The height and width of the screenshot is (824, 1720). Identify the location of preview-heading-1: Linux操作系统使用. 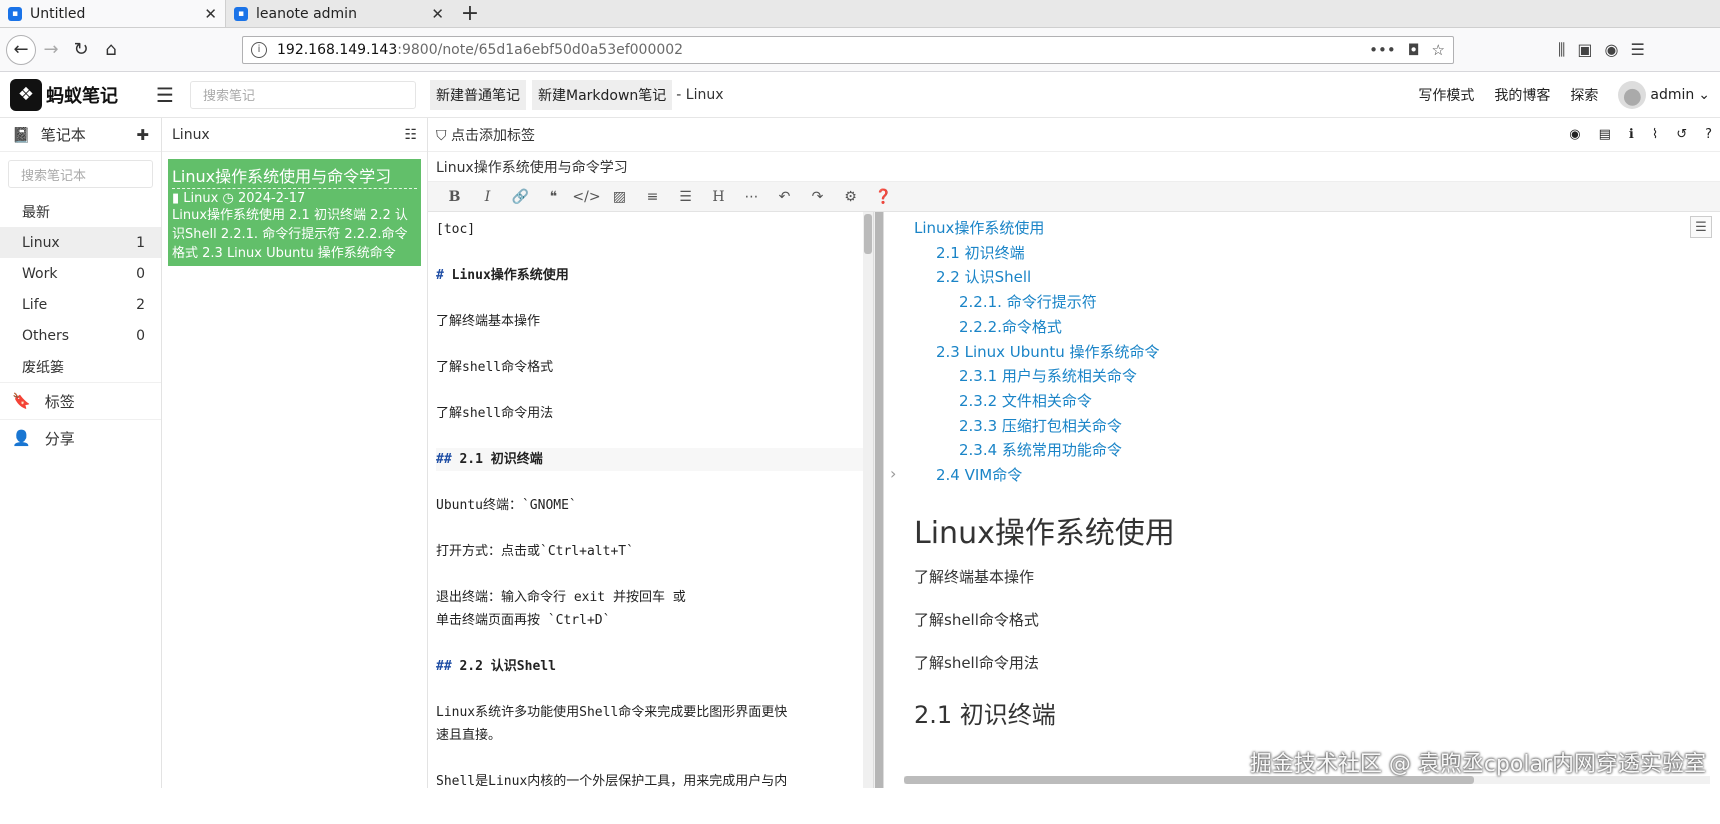
(1044, 533).